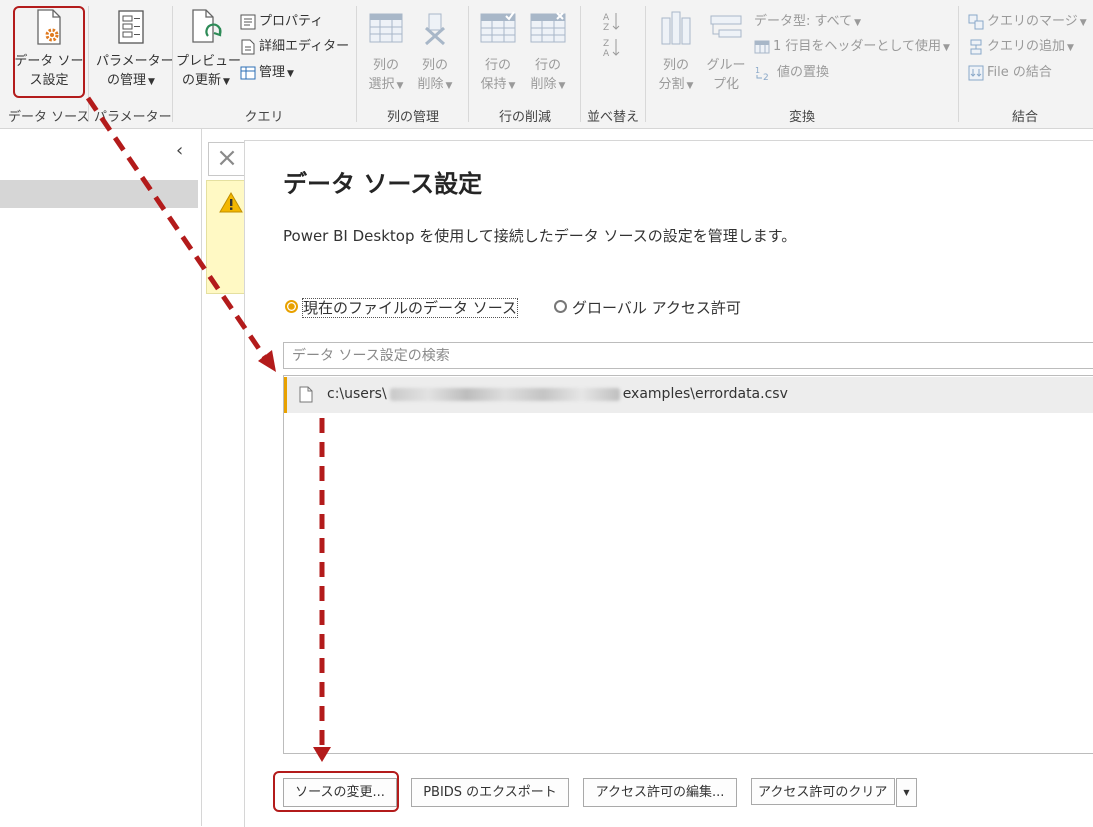 The height and width of the screenshot is (827, 1093). What do you see at coordinates (726, 65) in the screenshot?
I see `group-by-label-1: グルー` at bounding box center [726, 65].